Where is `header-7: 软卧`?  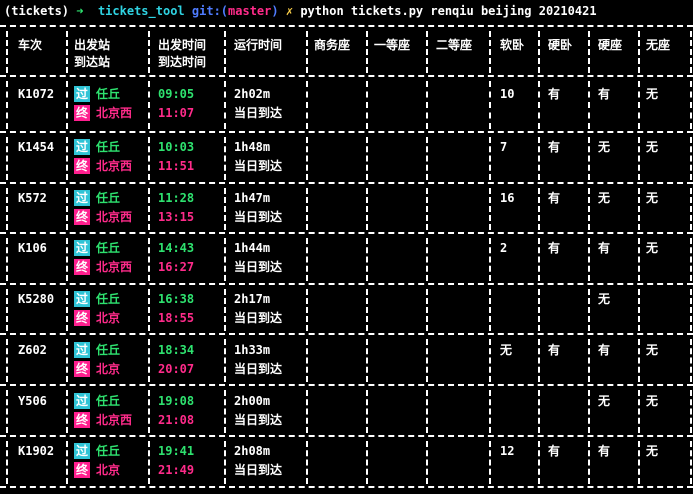 header-7: 软卧 is located at coordinates (512, 45).